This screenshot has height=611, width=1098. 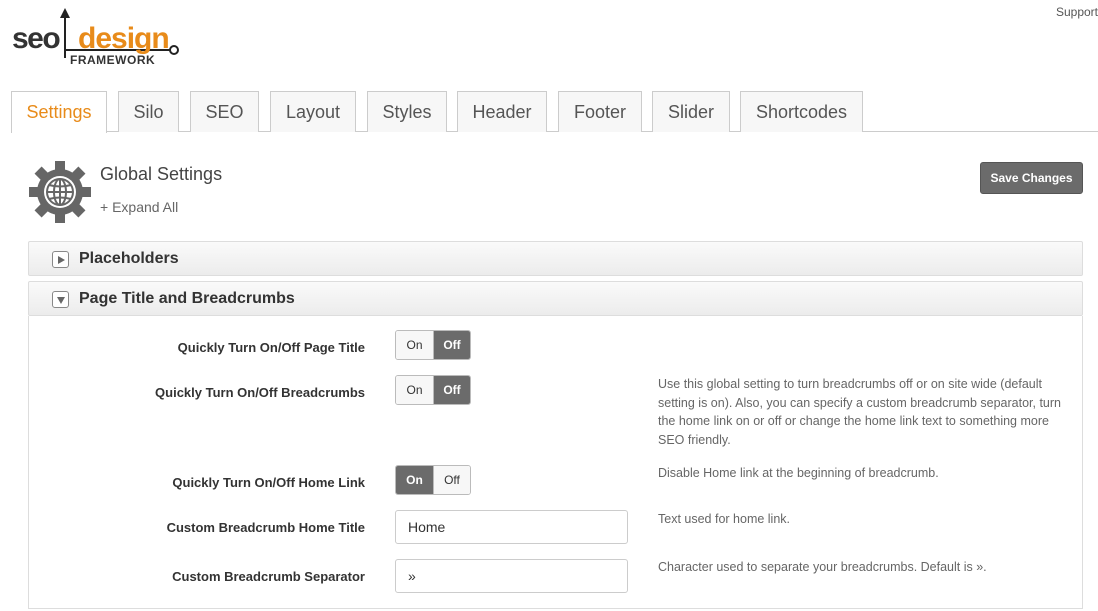 What do you see at coordinates (414, 390) in the screenshot?
I see `breadcrumbs-on-button: On` at bounding box center [414, 390].